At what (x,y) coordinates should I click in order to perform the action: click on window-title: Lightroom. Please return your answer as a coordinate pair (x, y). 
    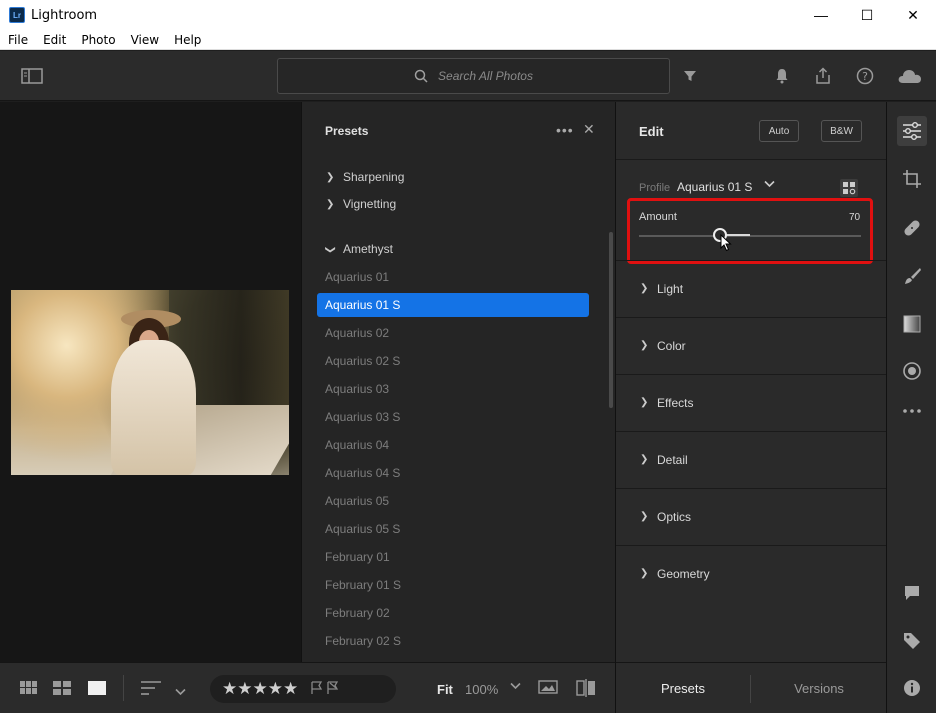
    Looking at the image, I should click on (64, 15).